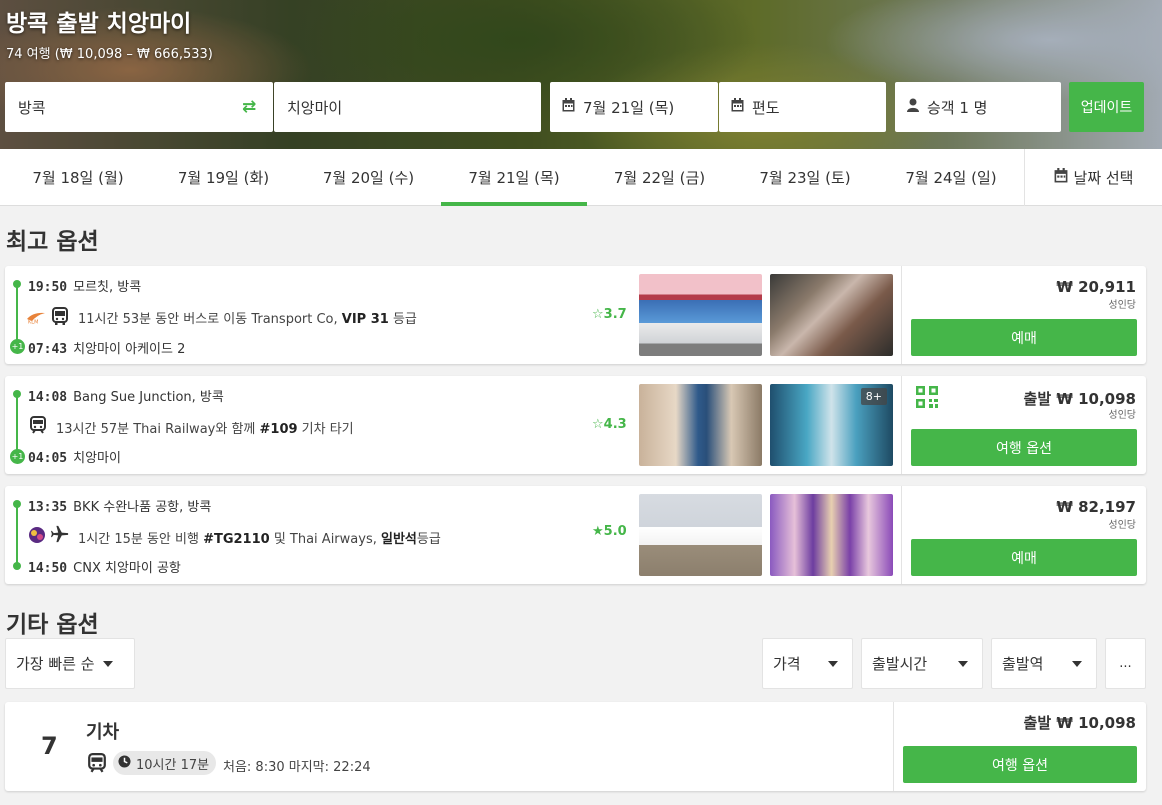 The height and width of the screenshot is (805, 1162). I want to click on arrival-row: 07:43 치앙마이 아케이드 2, so click(106, 347).